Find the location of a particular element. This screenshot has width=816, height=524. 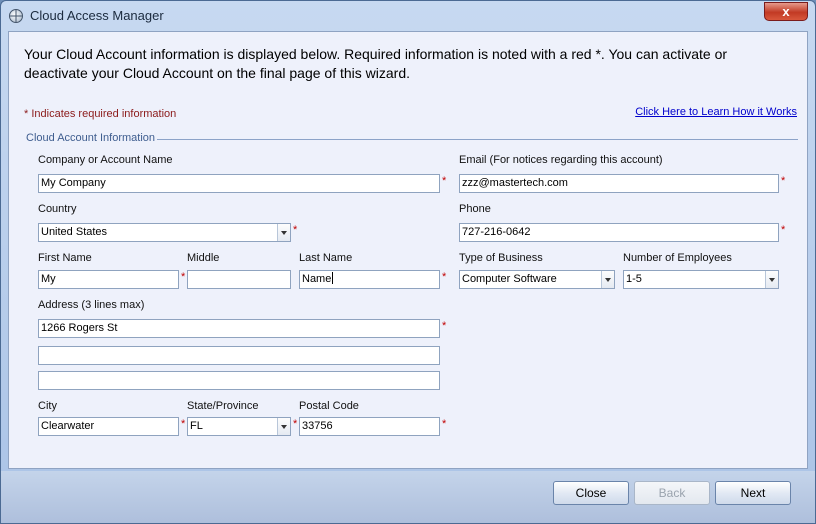

address-line3-input is located at coordinates (239, 380).